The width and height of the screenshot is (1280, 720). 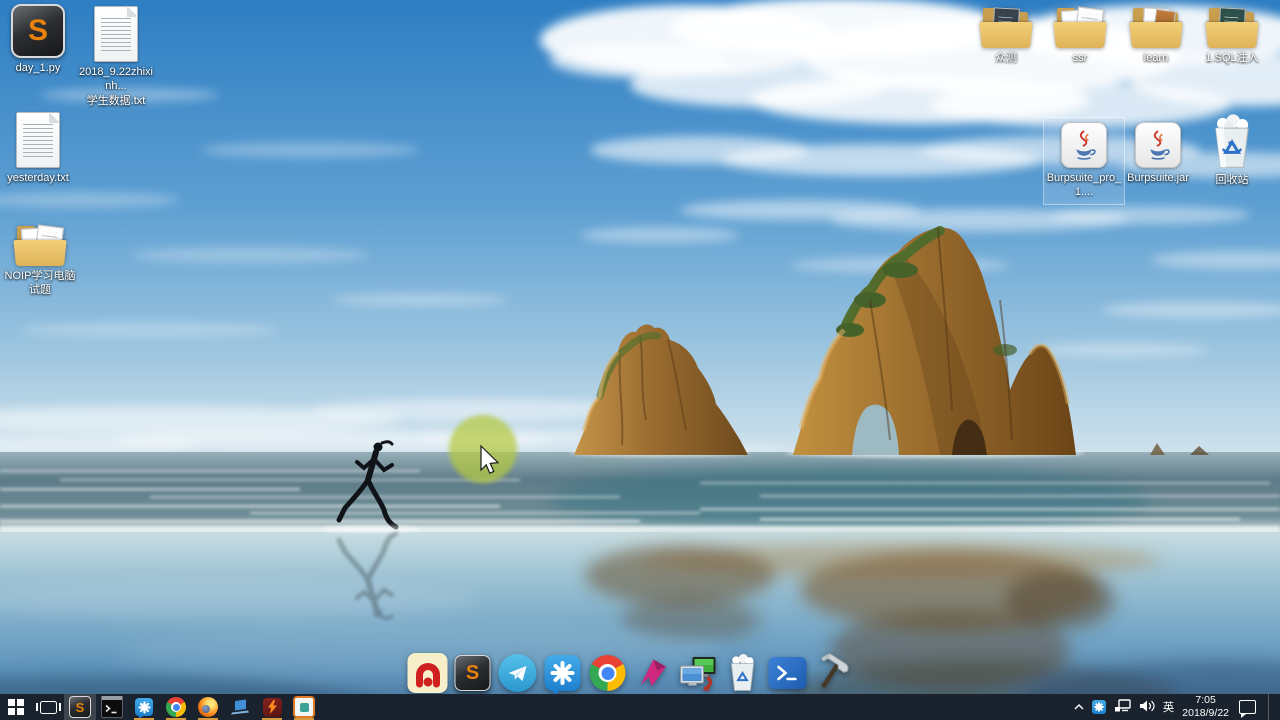 I want to click on dock-item-powershell, so click(x=788, y=673).